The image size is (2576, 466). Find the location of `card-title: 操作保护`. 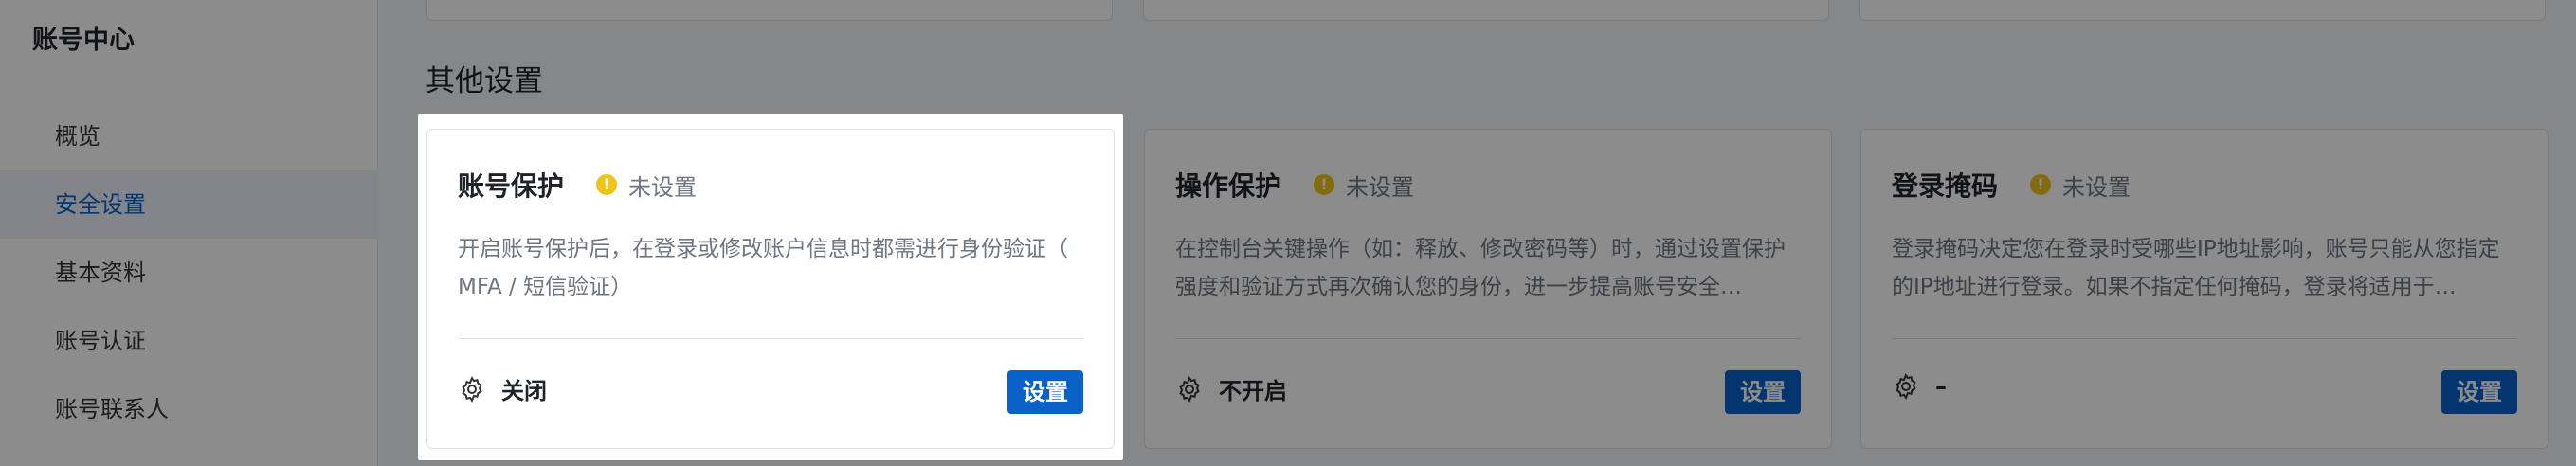

card-title: 操作保护 is located at coordinates (1228, 186).